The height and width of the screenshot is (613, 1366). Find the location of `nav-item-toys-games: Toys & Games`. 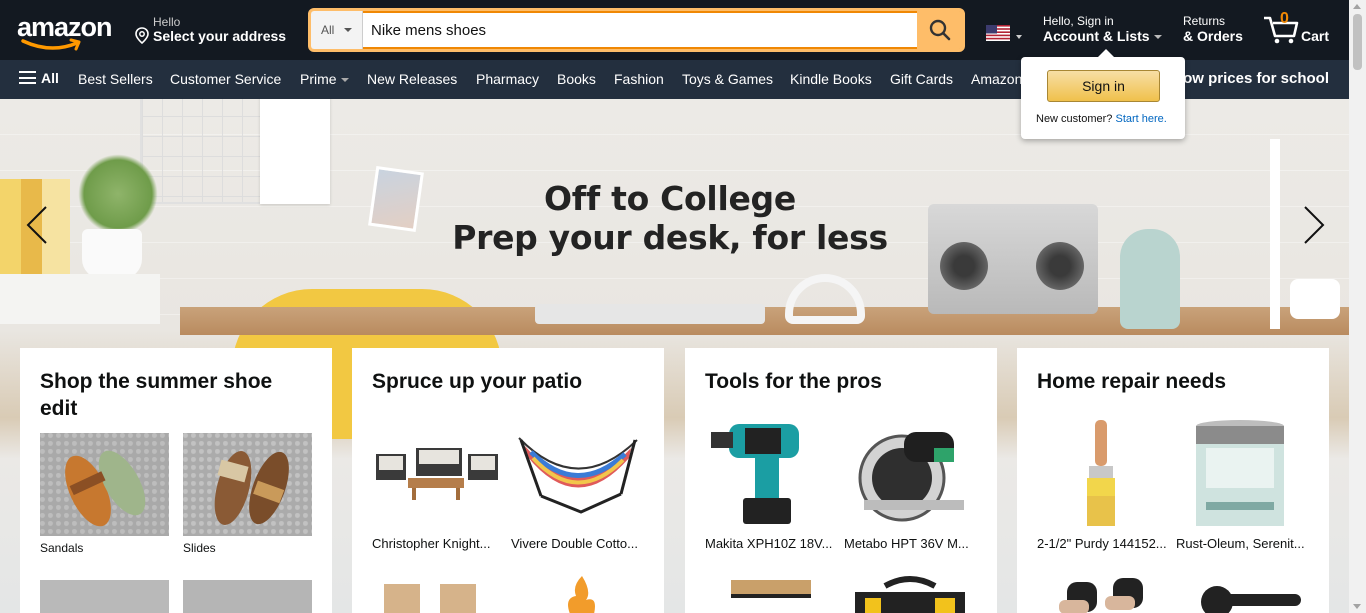

nav-item-toys-games: Toys & Games is located at coordinates (727, 79).